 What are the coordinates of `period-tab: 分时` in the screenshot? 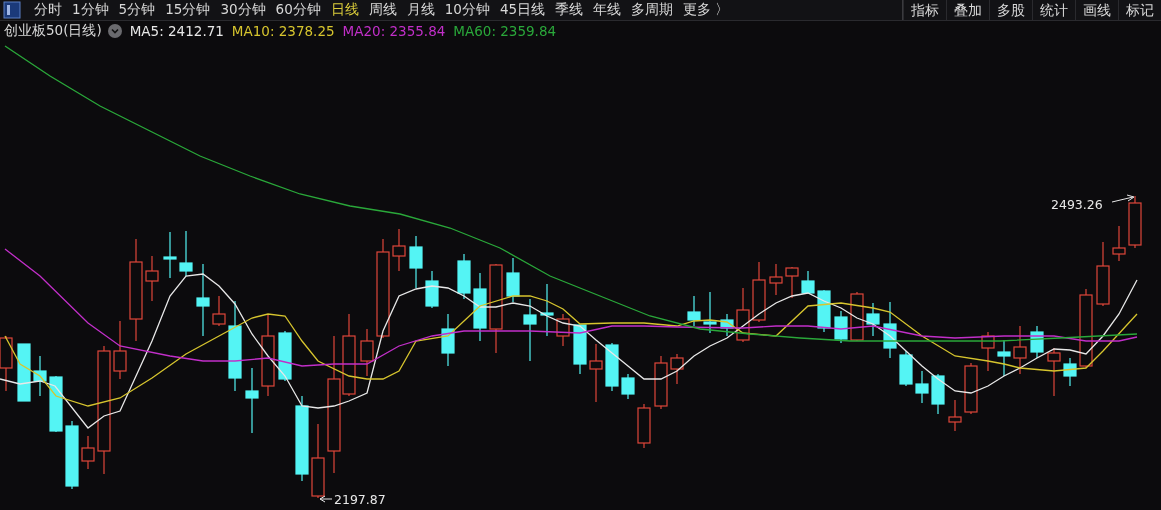 It's located at (48, 10).